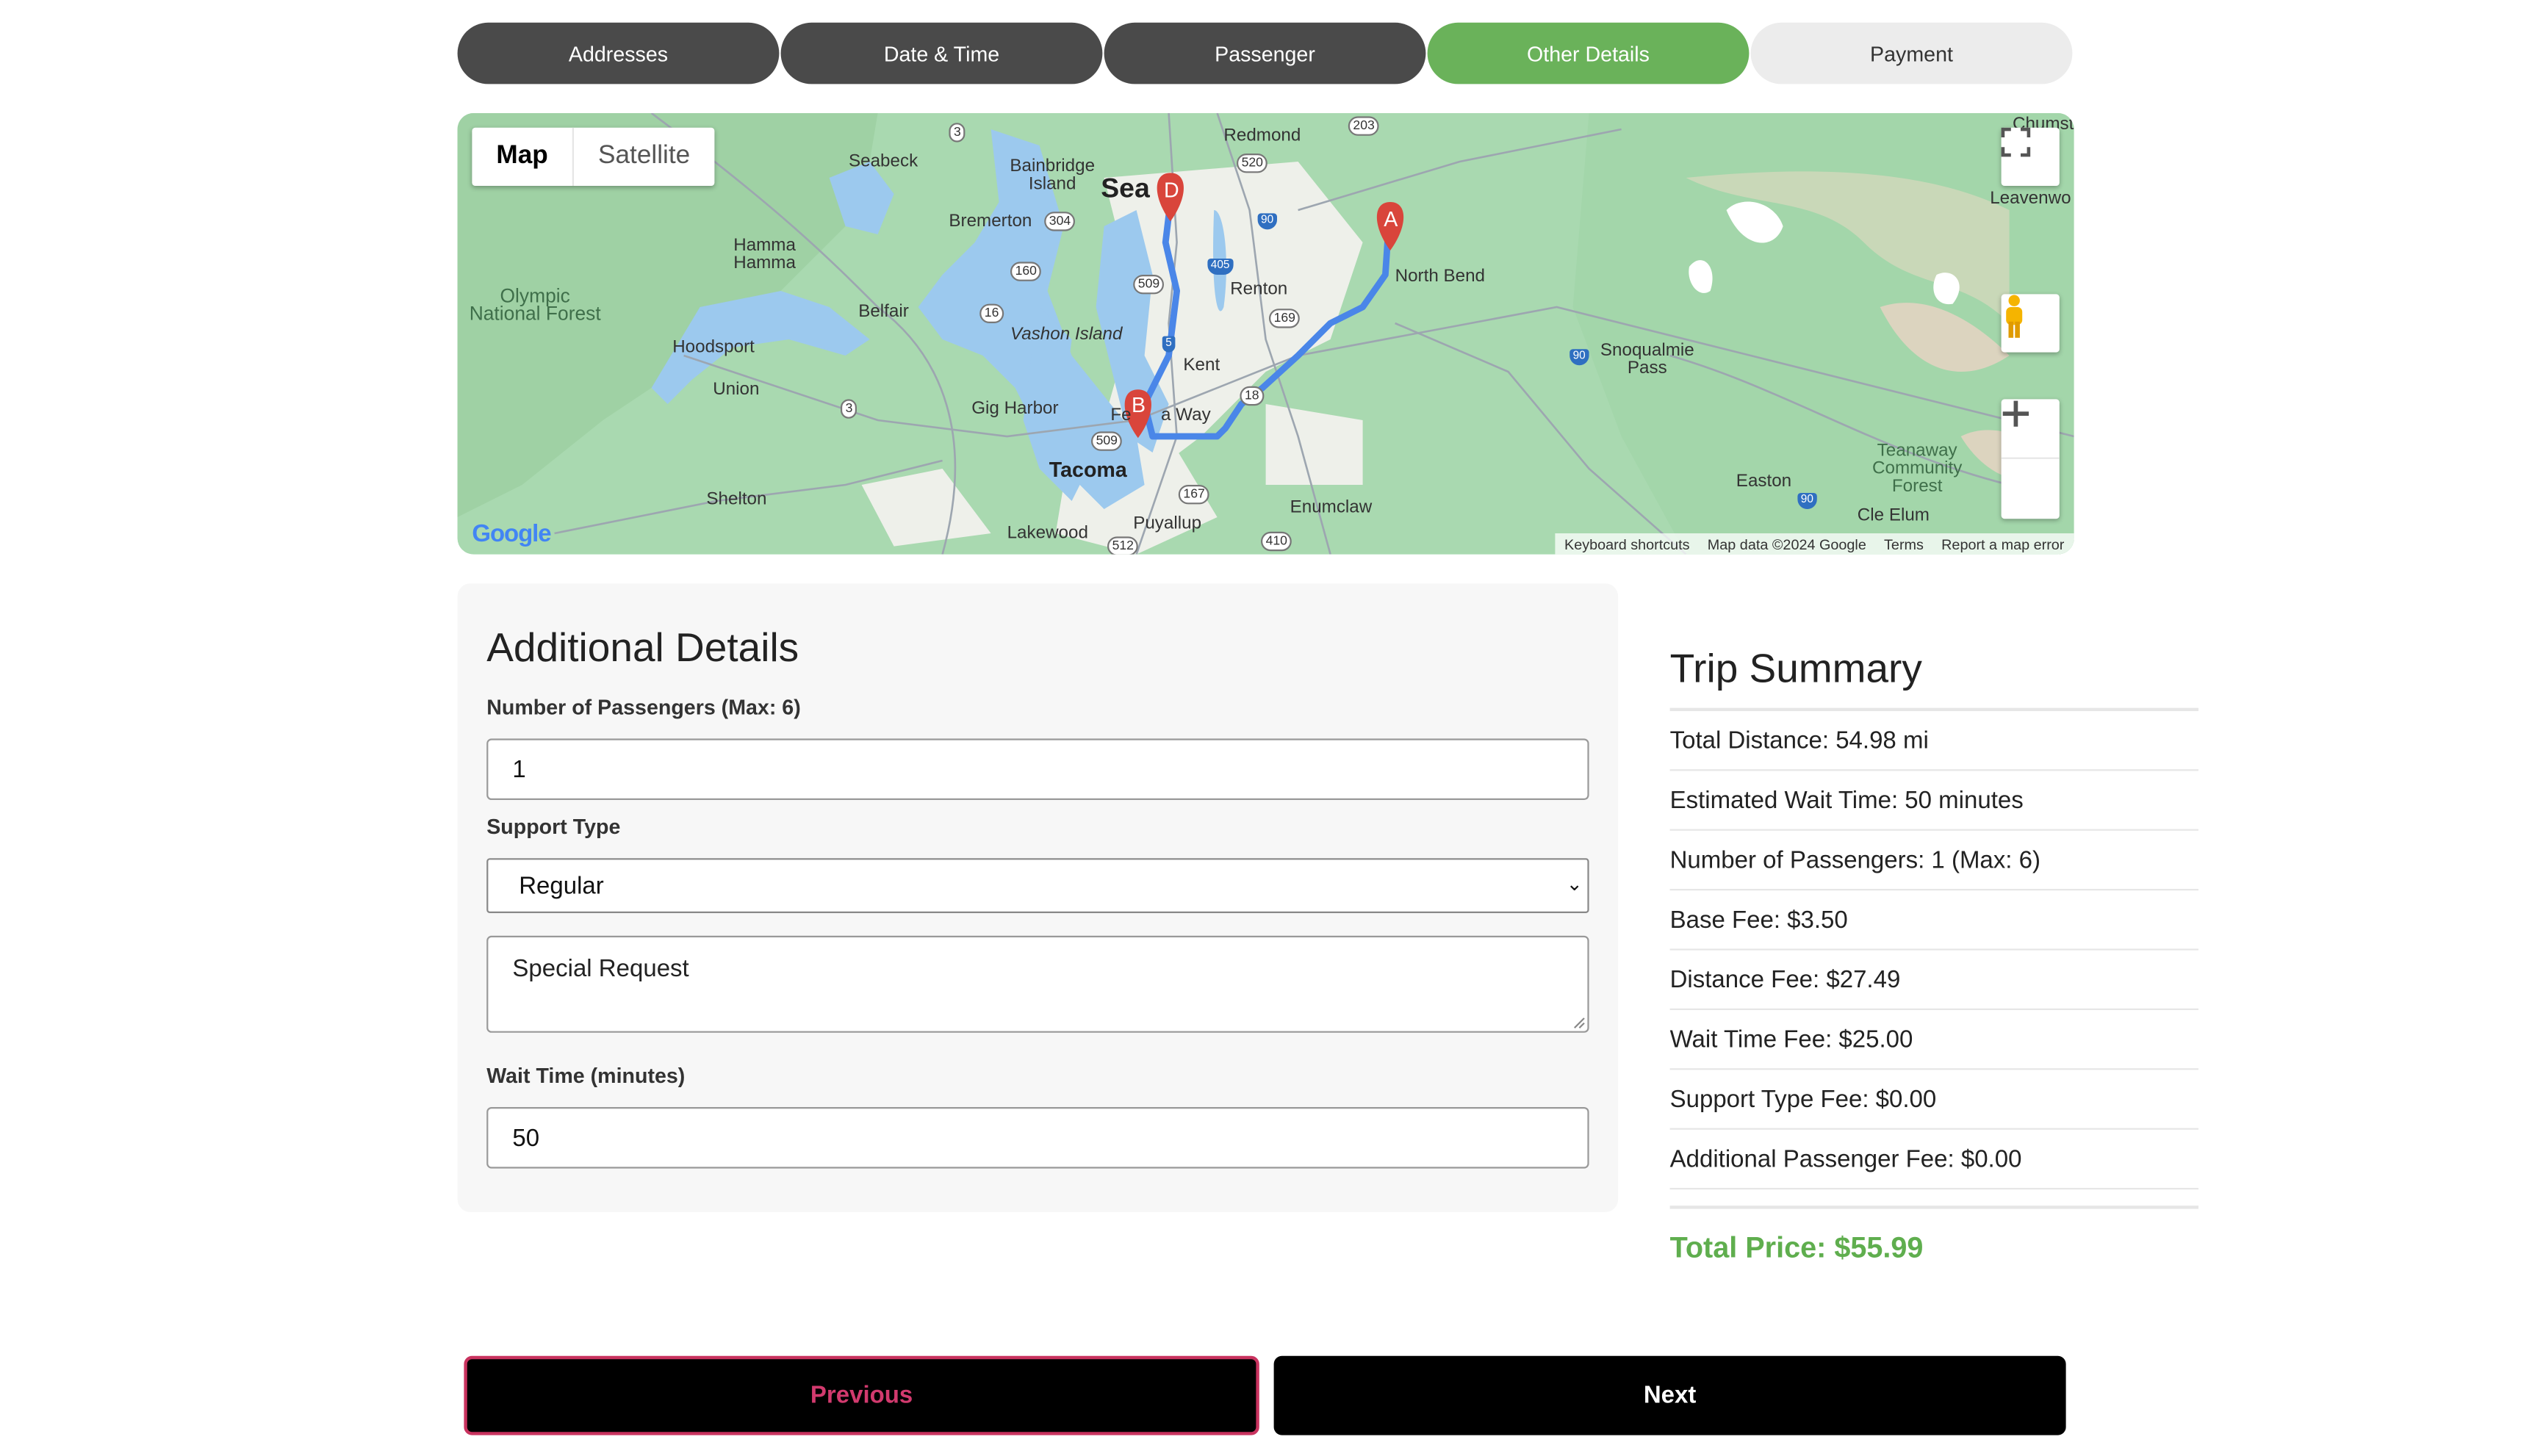 The height and width of the screenshot is (1456, 2535). What do you see at coordinates (1262, 135) in the screenshot?
I see `place-label: Redmond` at bounding box center [1262, 135].